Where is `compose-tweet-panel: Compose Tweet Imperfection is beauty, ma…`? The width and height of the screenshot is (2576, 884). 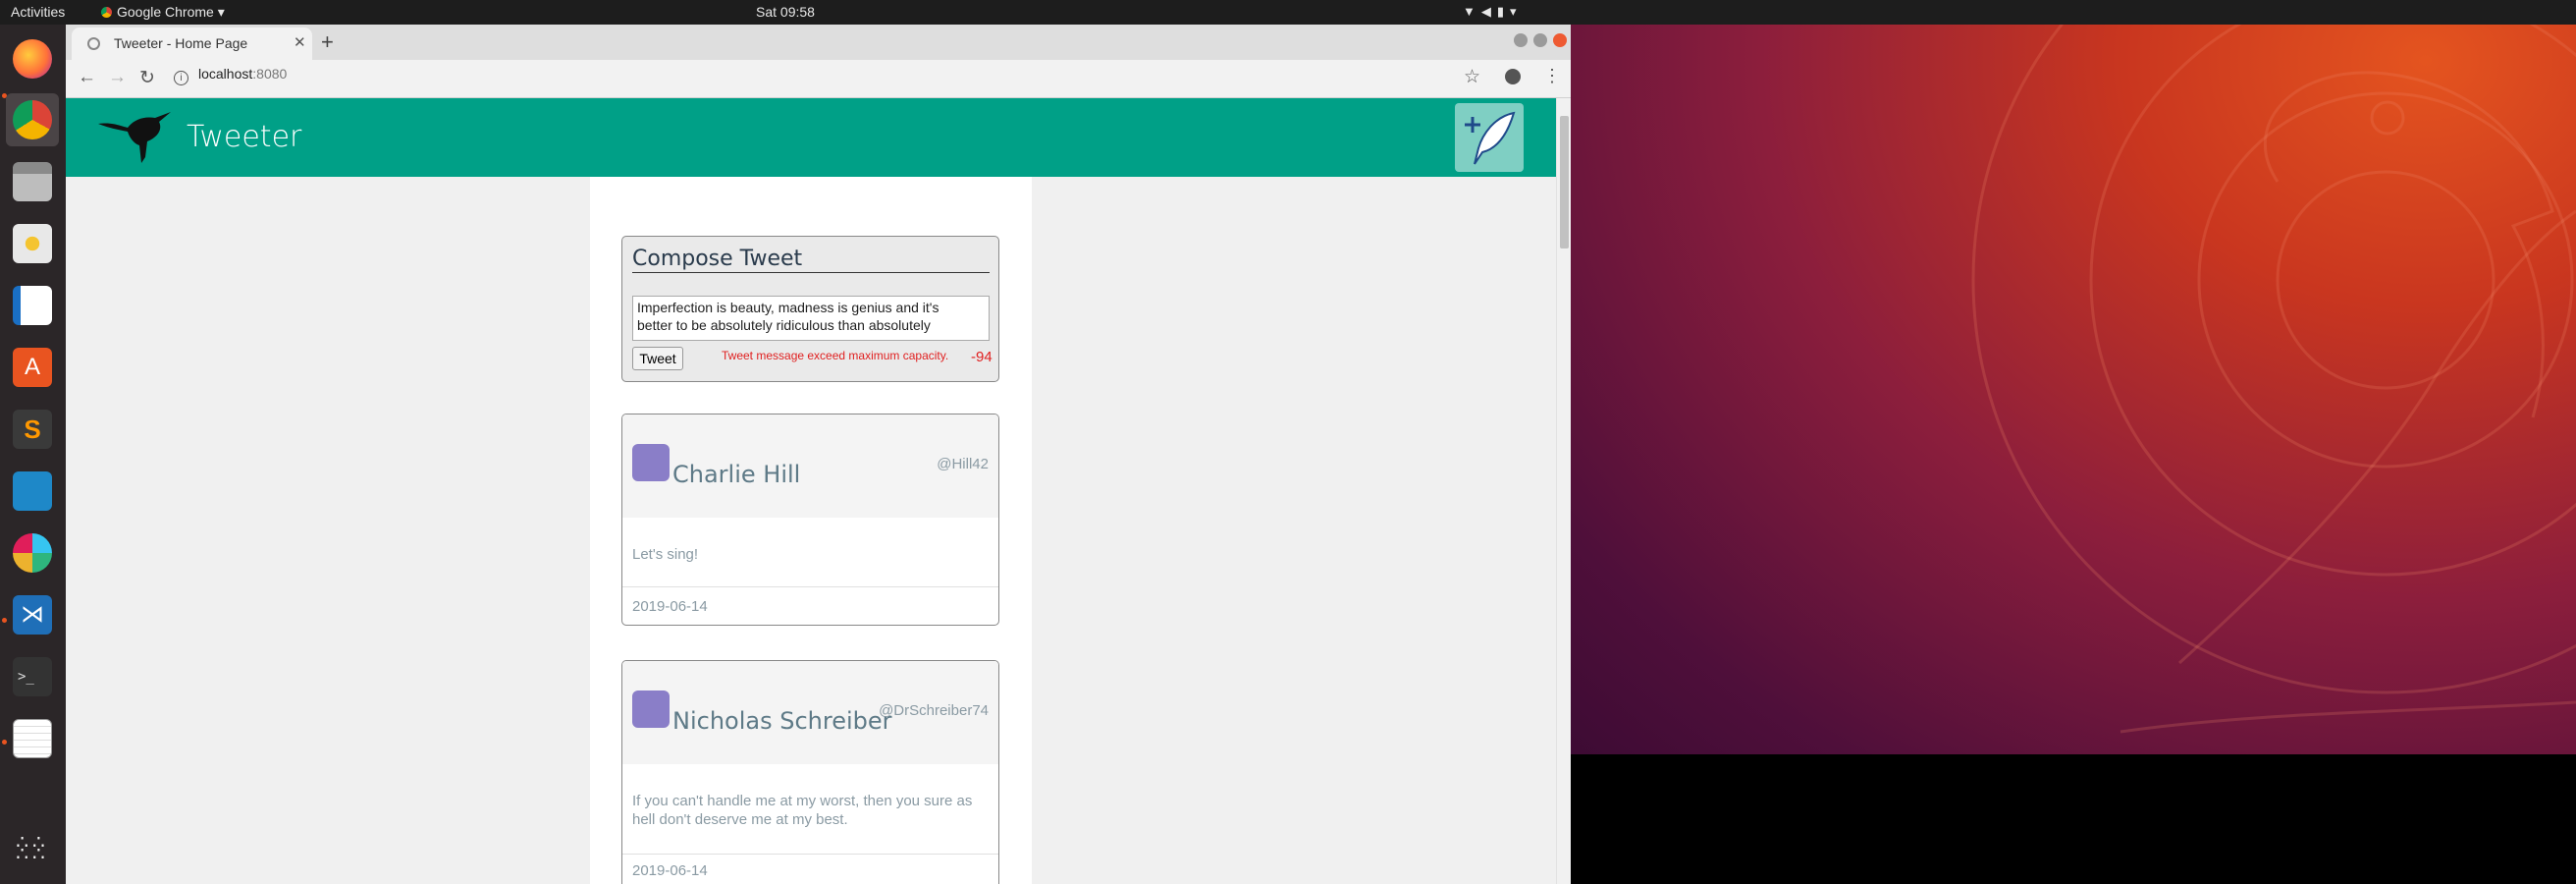 compose-tweet-panel: Compose Tweet Imperfection is beauty, ma… is located at coordinates (810, 309).